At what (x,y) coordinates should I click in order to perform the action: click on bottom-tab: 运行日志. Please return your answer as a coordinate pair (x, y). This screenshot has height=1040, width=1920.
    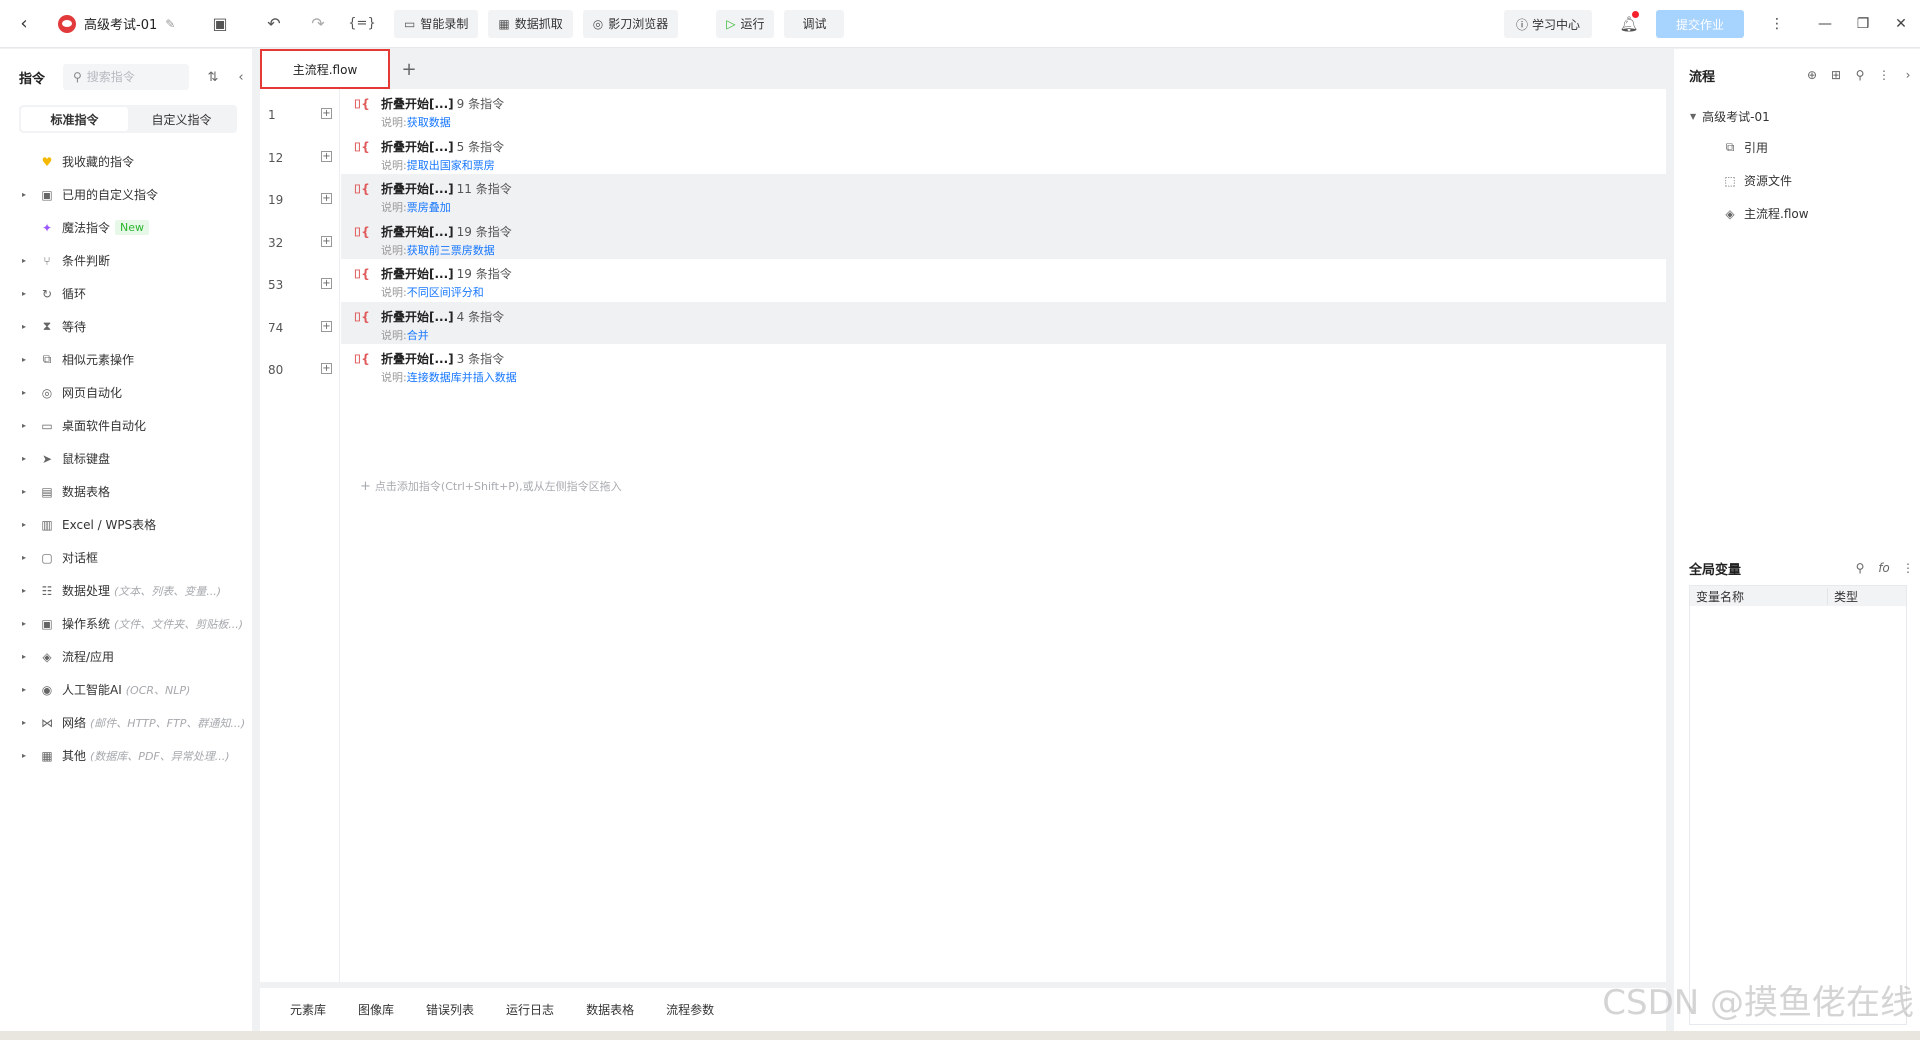
    Looking at the image, I should click on (530, 1009).